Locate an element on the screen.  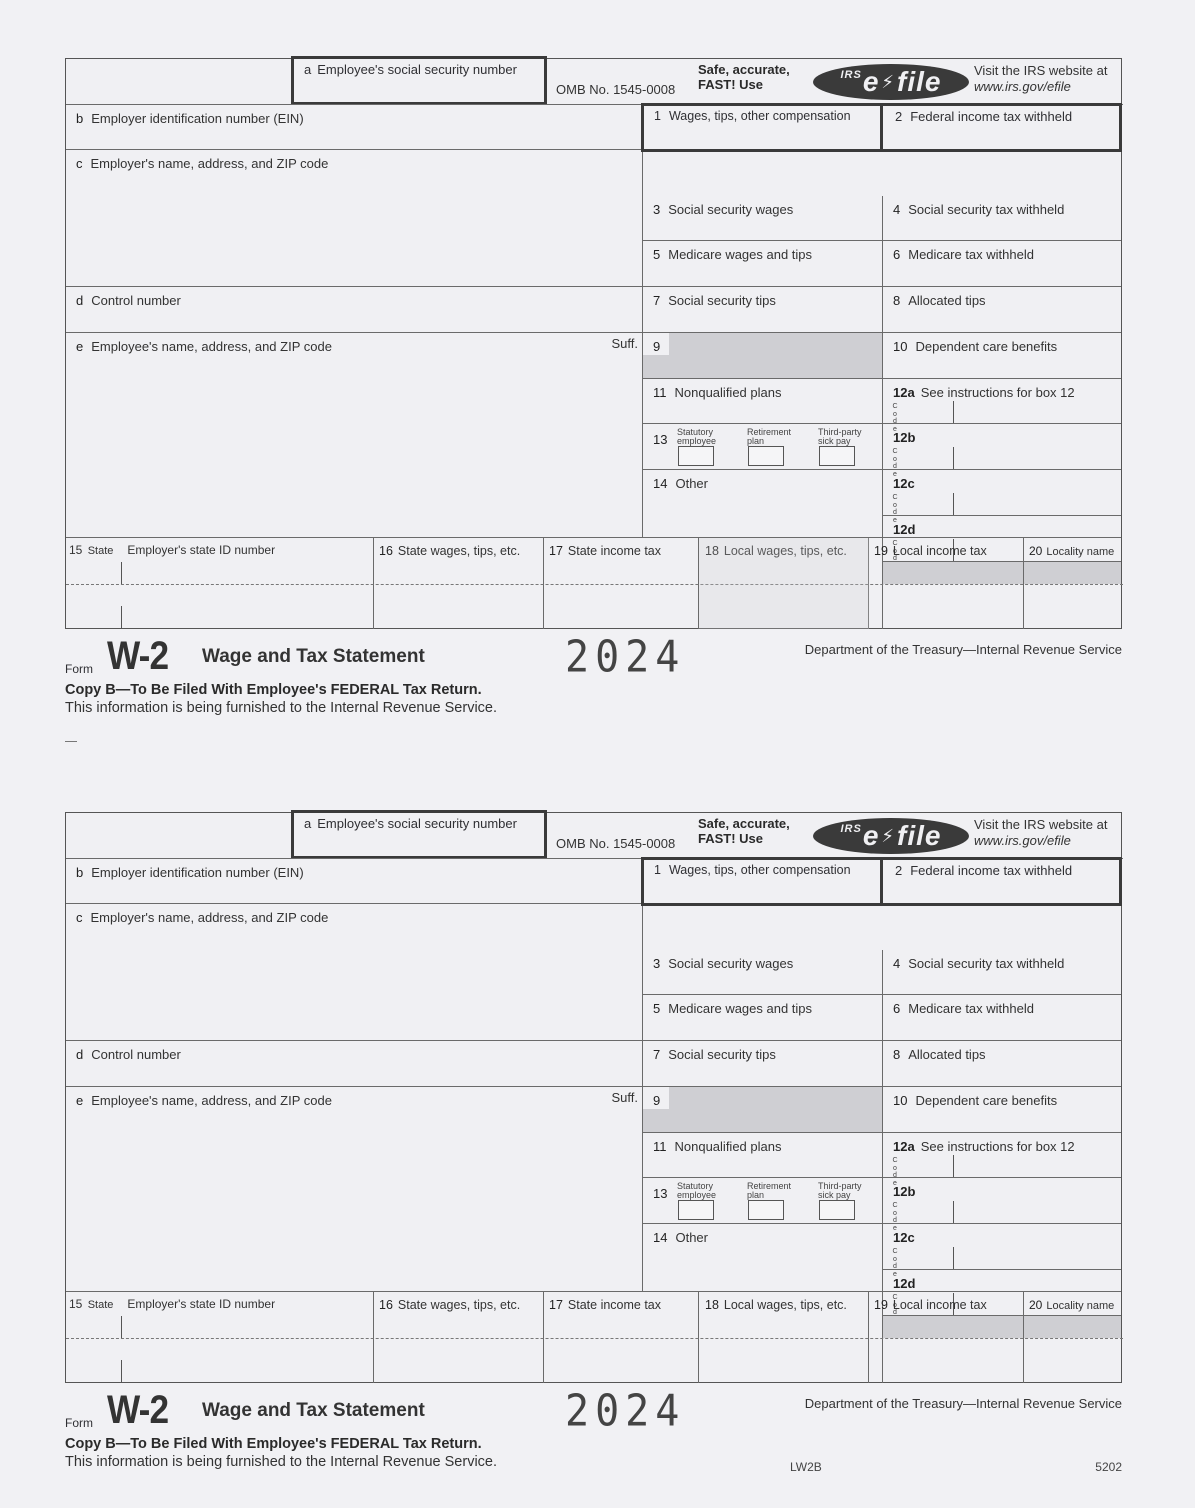
text-b13-num: 13 is located at coordinates (660, 439).